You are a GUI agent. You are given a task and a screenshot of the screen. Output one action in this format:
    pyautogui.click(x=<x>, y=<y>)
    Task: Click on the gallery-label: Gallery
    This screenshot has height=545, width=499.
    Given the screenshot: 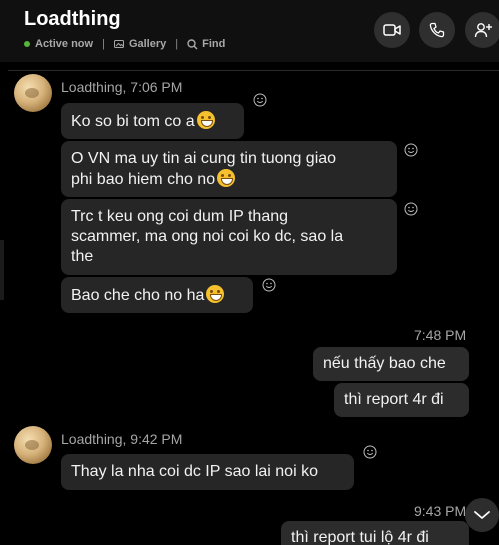 What is the action you would take?
    pyautogui.click(x=147, y=44)
    